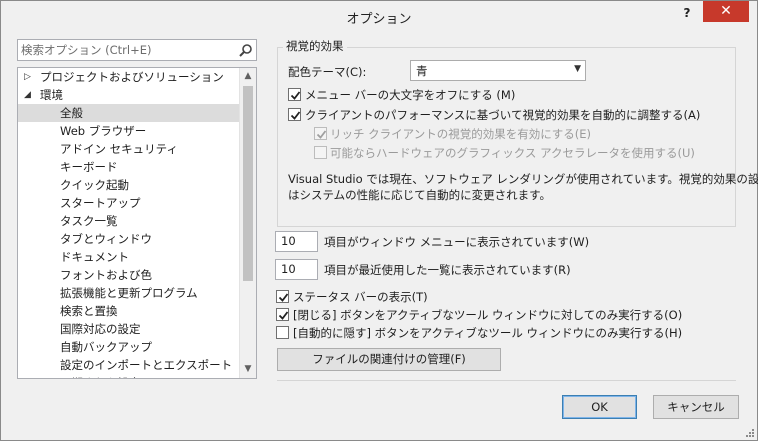  I want to click on tree-item-label: ドキュメント, so click(94, 257).